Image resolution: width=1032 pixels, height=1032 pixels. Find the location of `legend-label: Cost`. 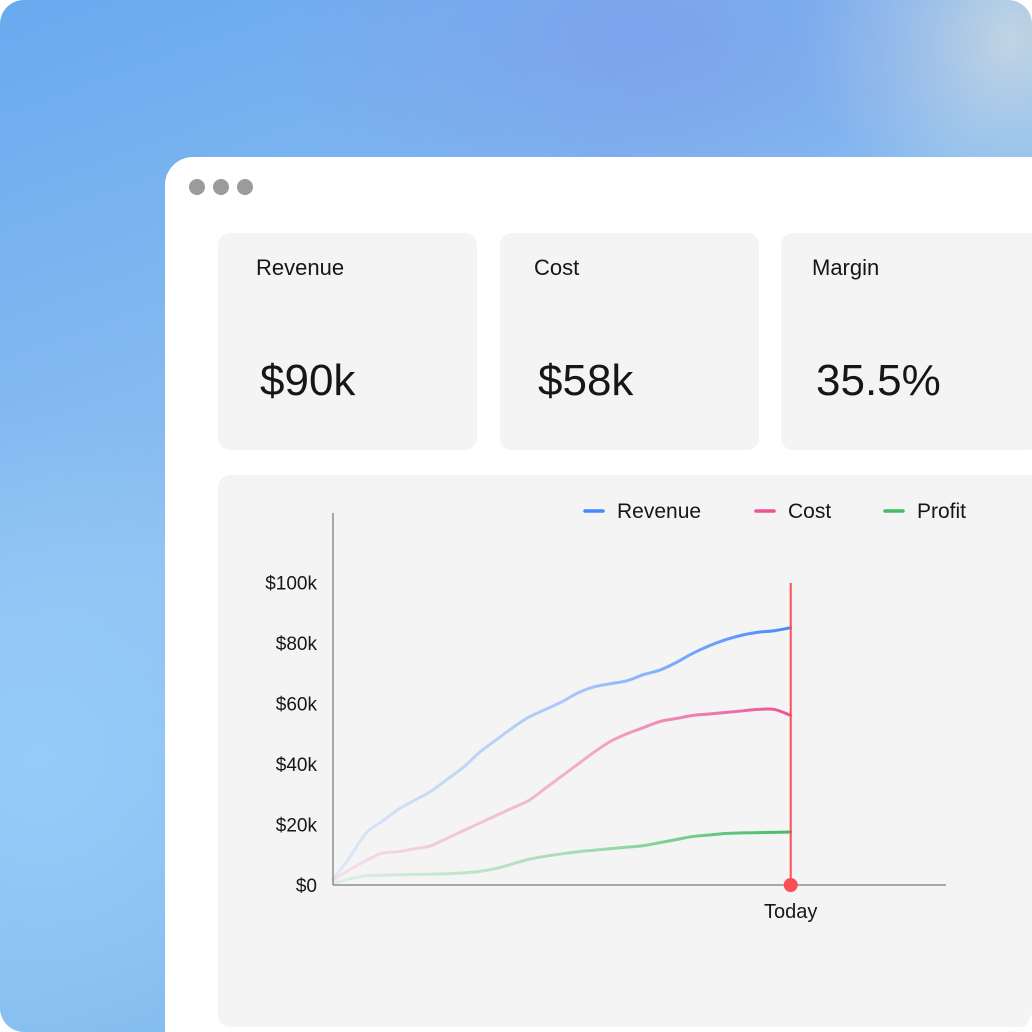

legend-label: Cost is located at coordinates (809, 511).